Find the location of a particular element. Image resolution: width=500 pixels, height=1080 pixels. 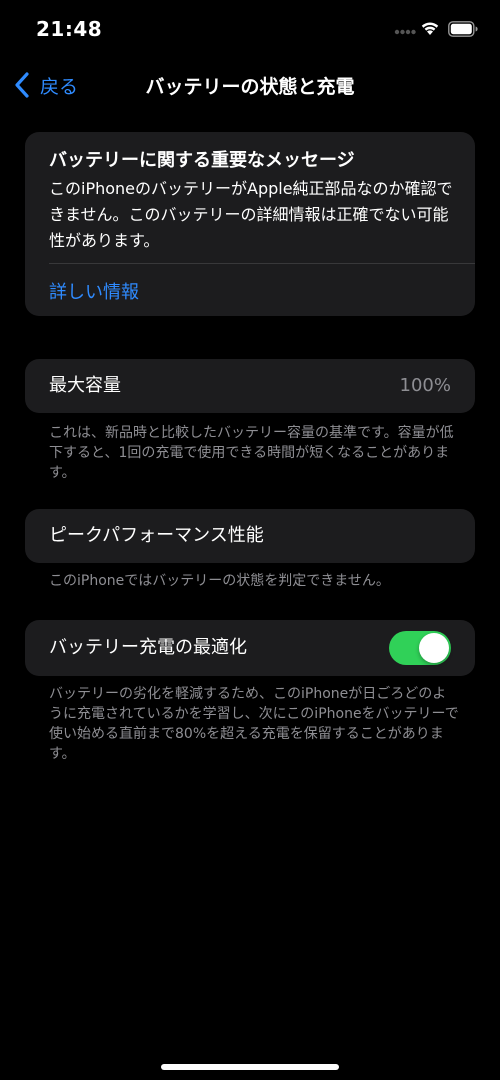

optimized-charging-label: バッテリー充電の最適化 is located at coordinates (148, 647).